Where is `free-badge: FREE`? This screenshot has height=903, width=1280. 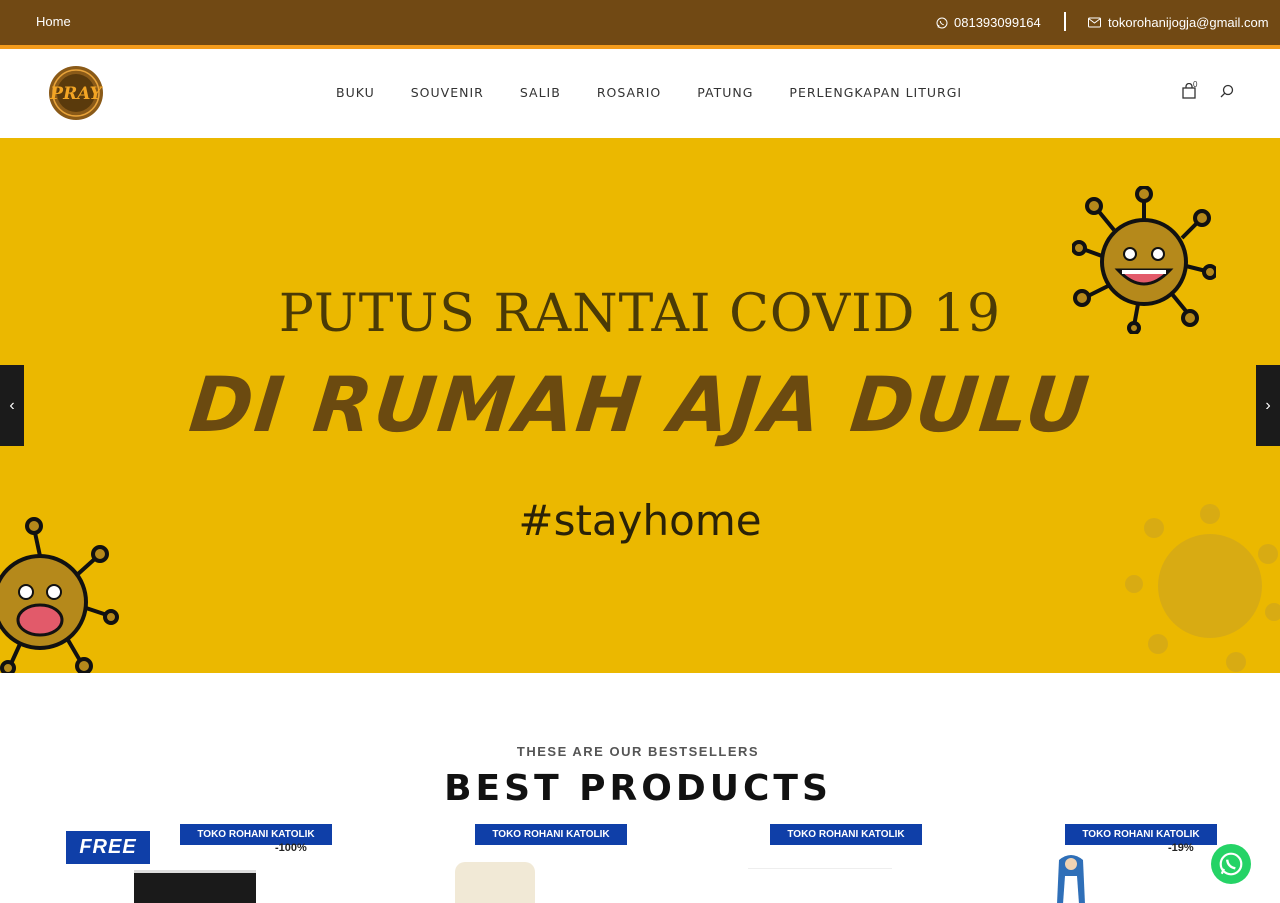 free-badge: FREE is located at coordinates (108, 847).